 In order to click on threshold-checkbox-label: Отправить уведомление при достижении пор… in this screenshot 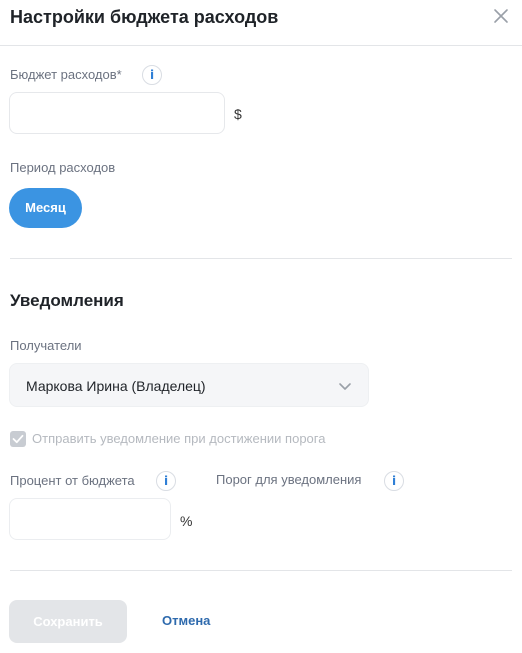, I will do `click(179, 438)`.